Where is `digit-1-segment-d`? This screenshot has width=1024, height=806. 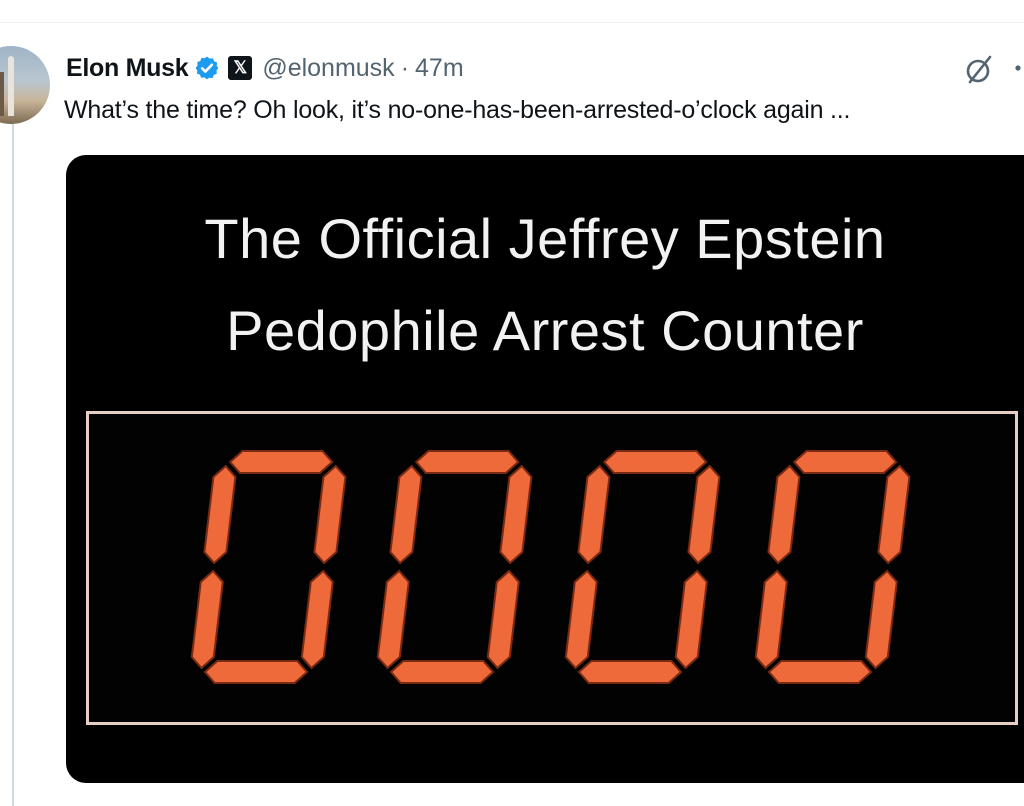 digit-1-segment-d is located at coordinates (256, 672).